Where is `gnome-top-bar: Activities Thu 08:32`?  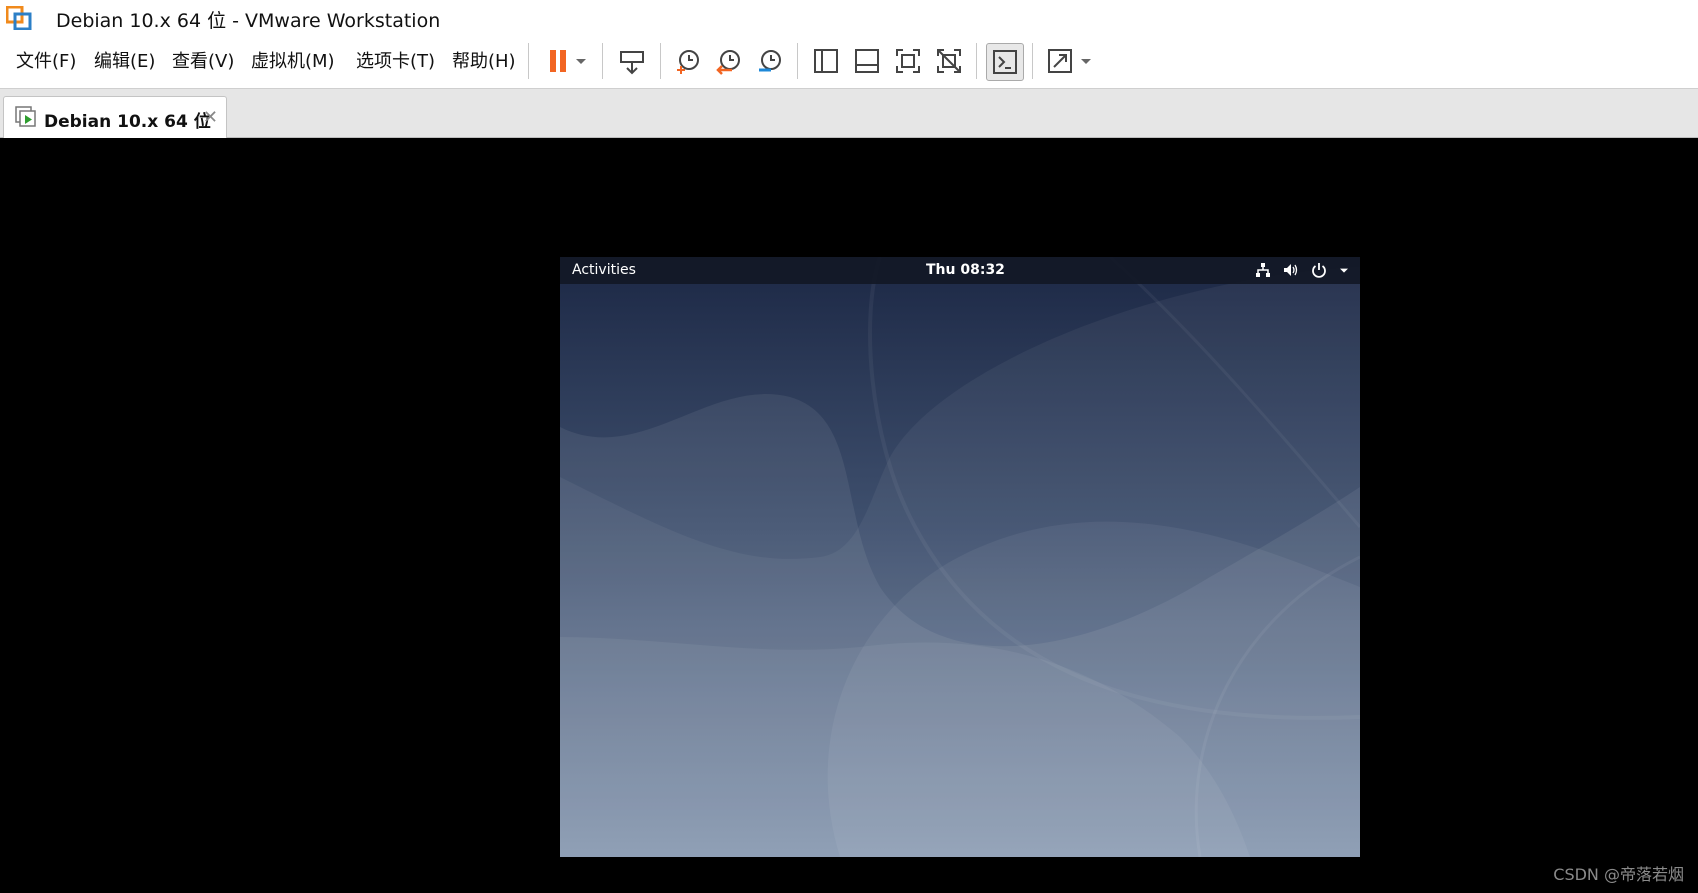 gnome-top-bar: Activities Thu 08:32 is located at coordinates (960, 270).